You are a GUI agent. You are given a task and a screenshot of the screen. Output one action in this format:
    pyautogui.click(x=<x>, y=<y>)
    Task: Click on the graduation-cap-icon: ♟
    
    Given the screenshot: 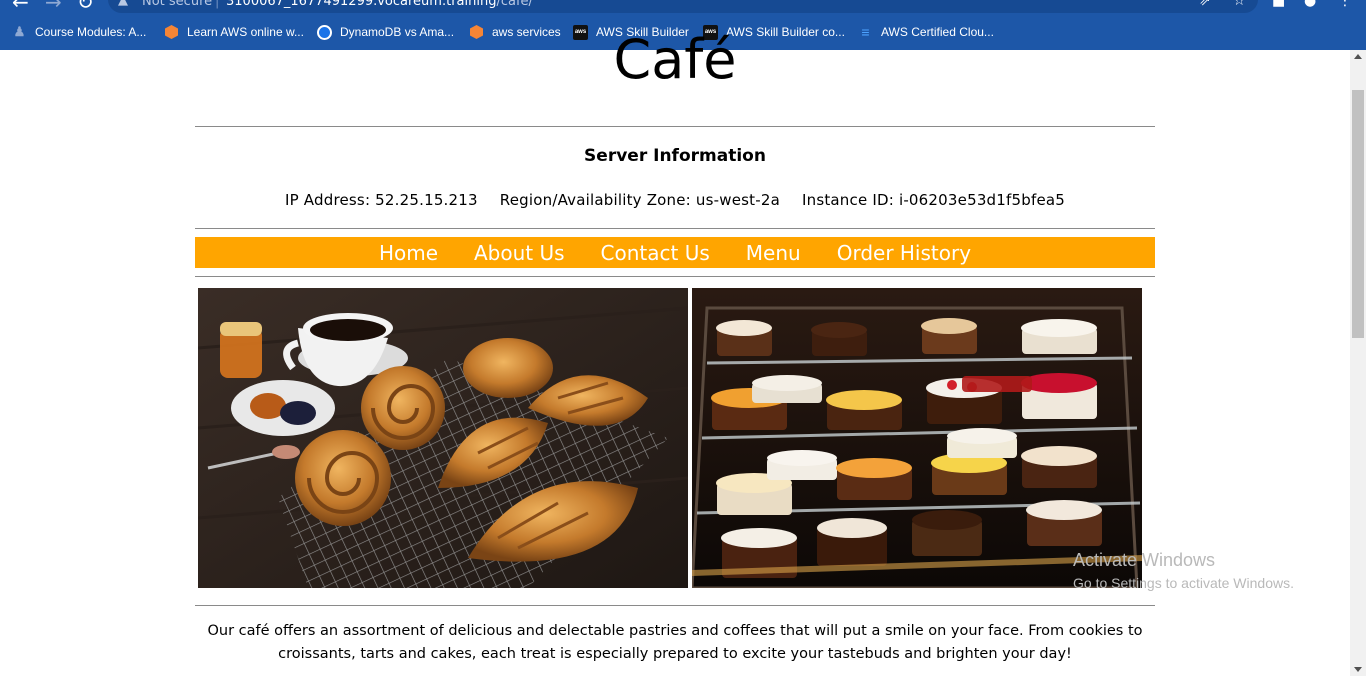 What is the action you would take?
    pyautogui.click(x=19, y=31)
    